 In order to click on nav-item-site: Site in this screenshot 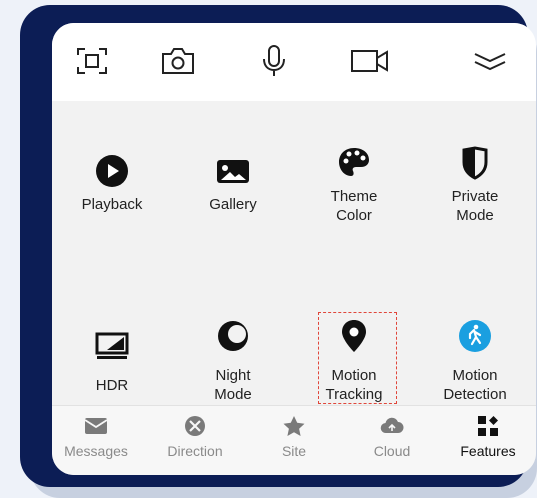, I will do `click(294, 436)`.